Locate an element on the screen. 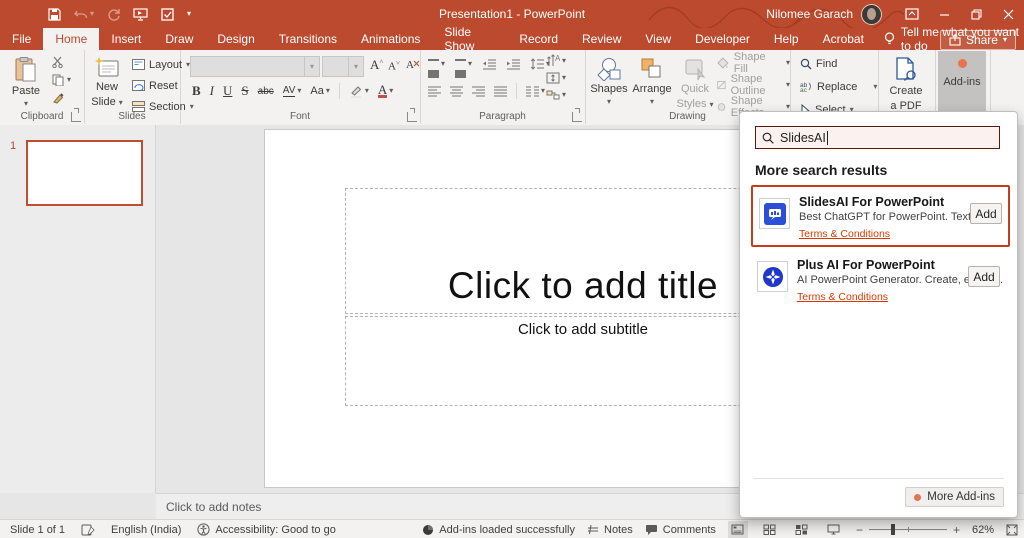 The width and height of the screenshot is (1024, 538). lightbulb-icon is located at coordinates (889, 39).